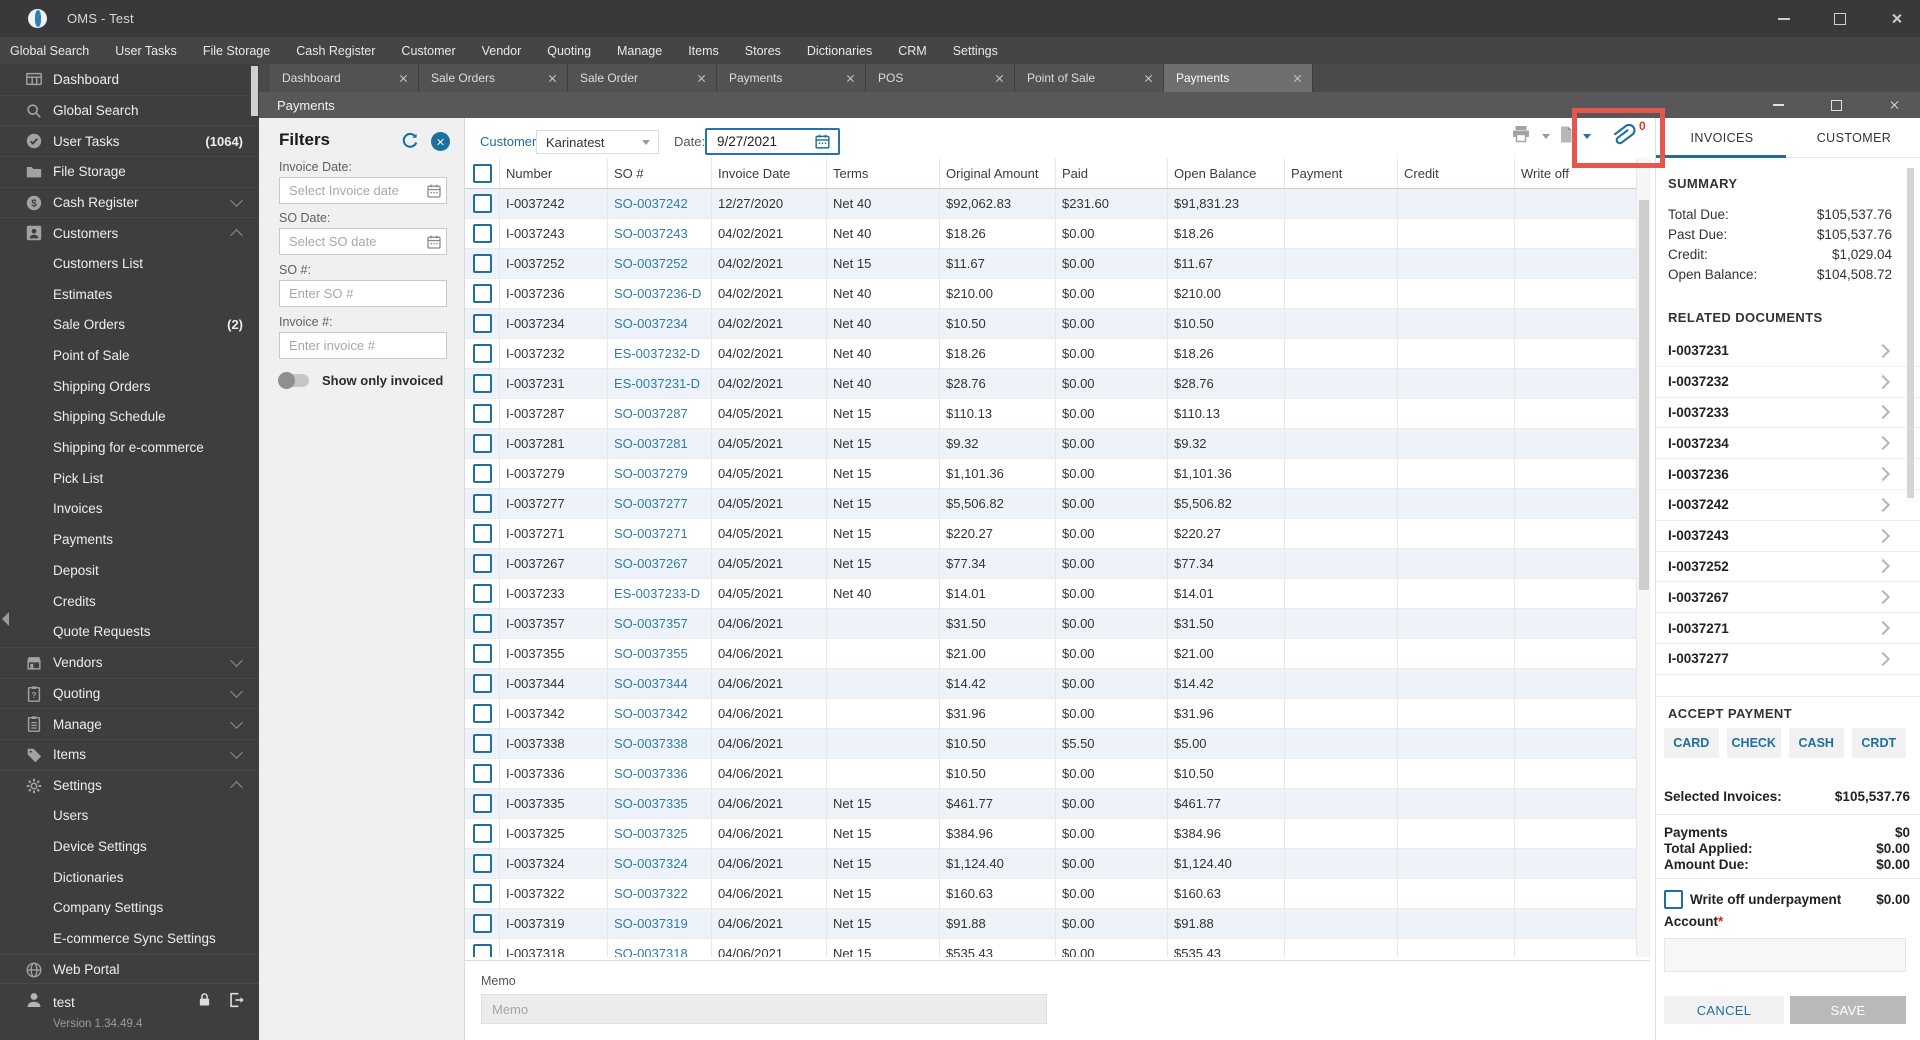 This screenshot has width=1920, height=1040. What do you see at coordinates (129, 294) in the screenshot?
I see `sidebar-item-estimates: Estimates` at bounding box center [129, 294].